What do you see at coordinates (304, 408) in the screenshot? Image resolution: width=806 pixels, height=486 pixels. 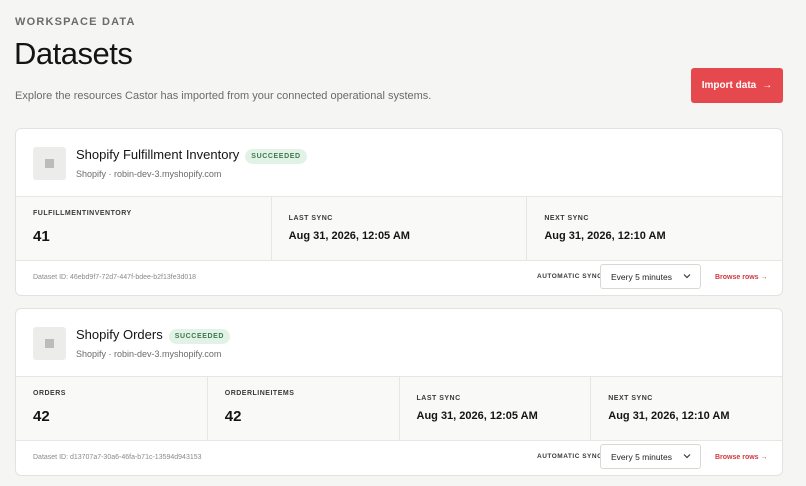 I see `stat-count: ORDERLINEITEMS 42` at bounding box center [304, 408].